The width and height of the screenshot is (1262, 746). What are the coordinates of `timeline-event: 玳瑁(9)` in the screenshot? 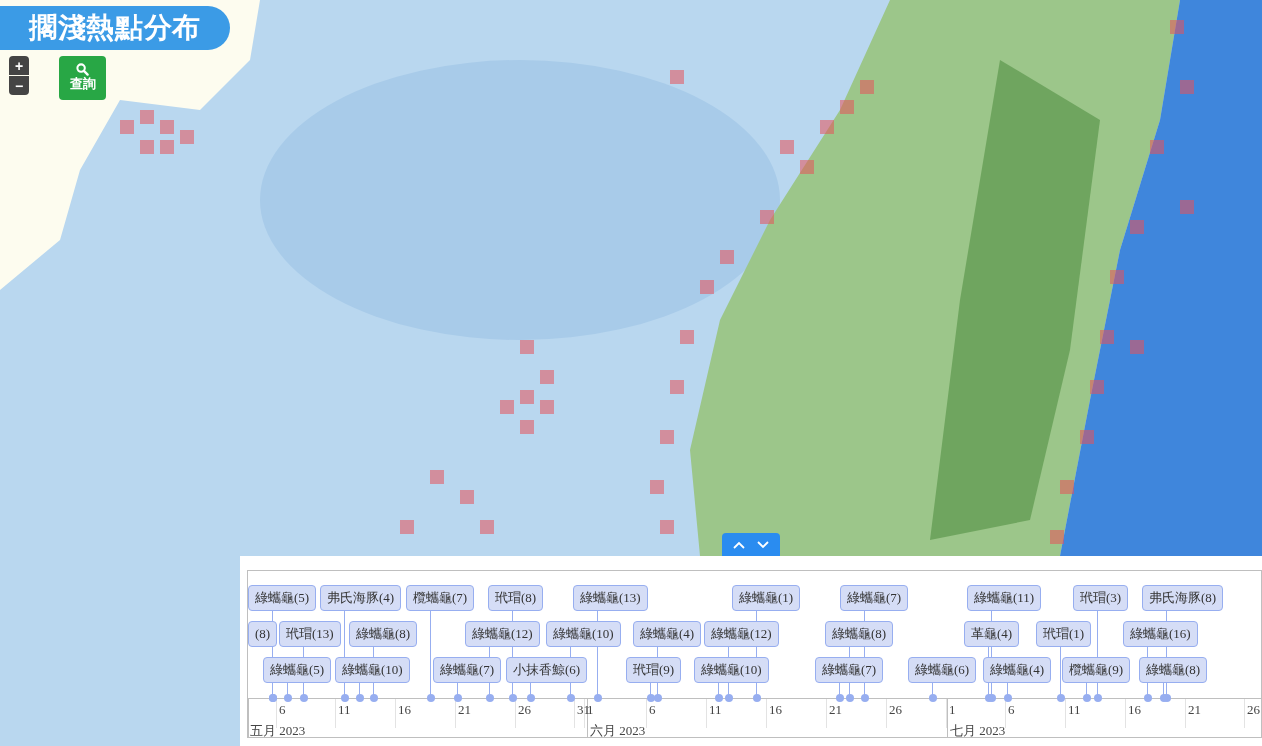 It's located at (654, 670).